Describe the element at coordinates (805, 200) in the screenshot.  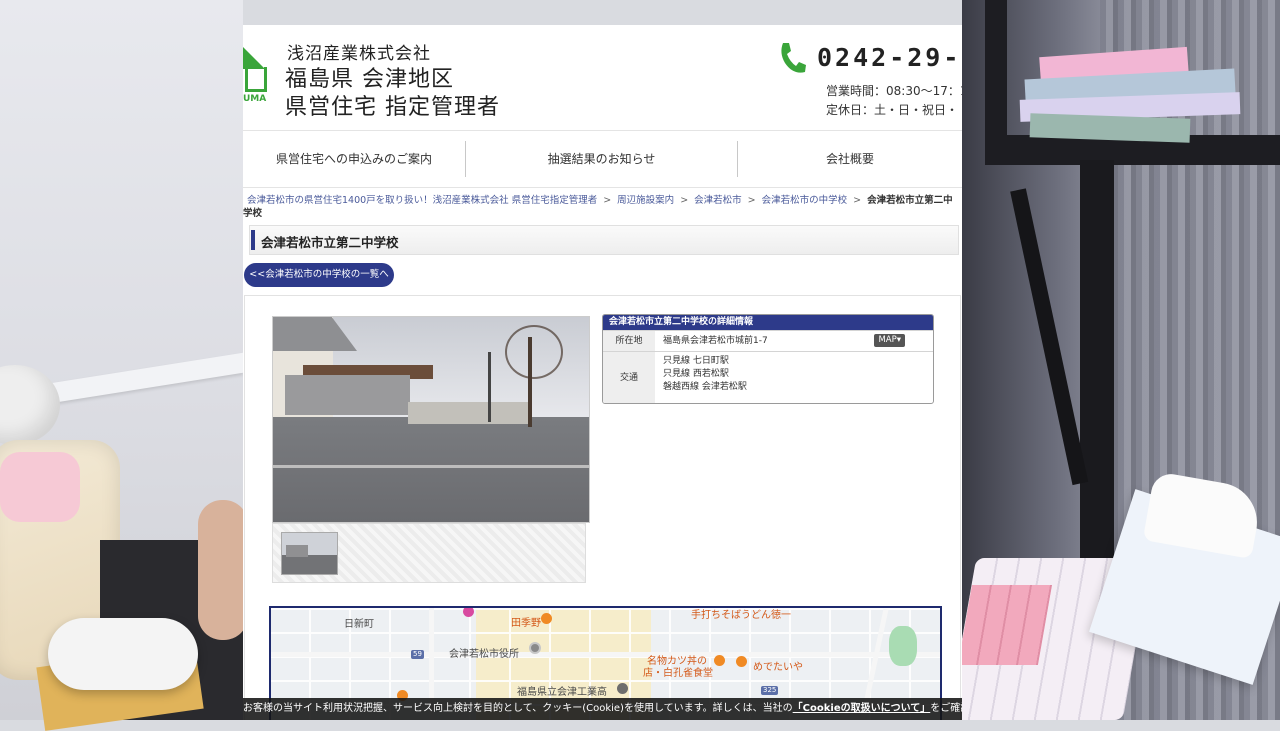
I see `breadcrumb-junior-high: 会津若松市の中学校` at that location.